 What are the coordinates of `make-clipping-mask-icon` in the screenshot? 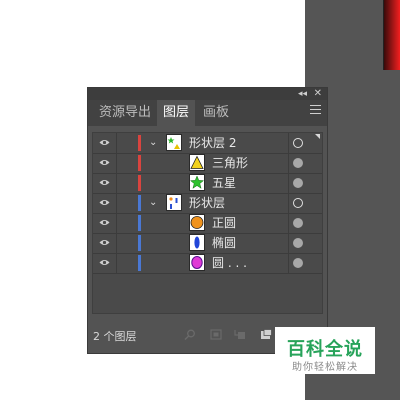 It's located at (216, 334).